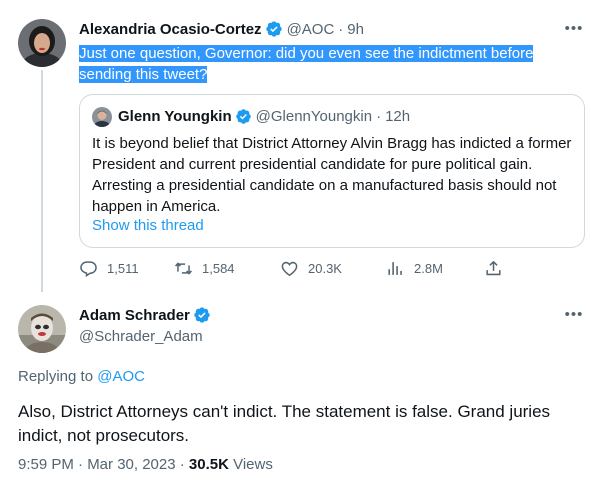 This screenshot has height=486, width=603. I want to click on reply-view-count: 30.5K, so click(208, 464).